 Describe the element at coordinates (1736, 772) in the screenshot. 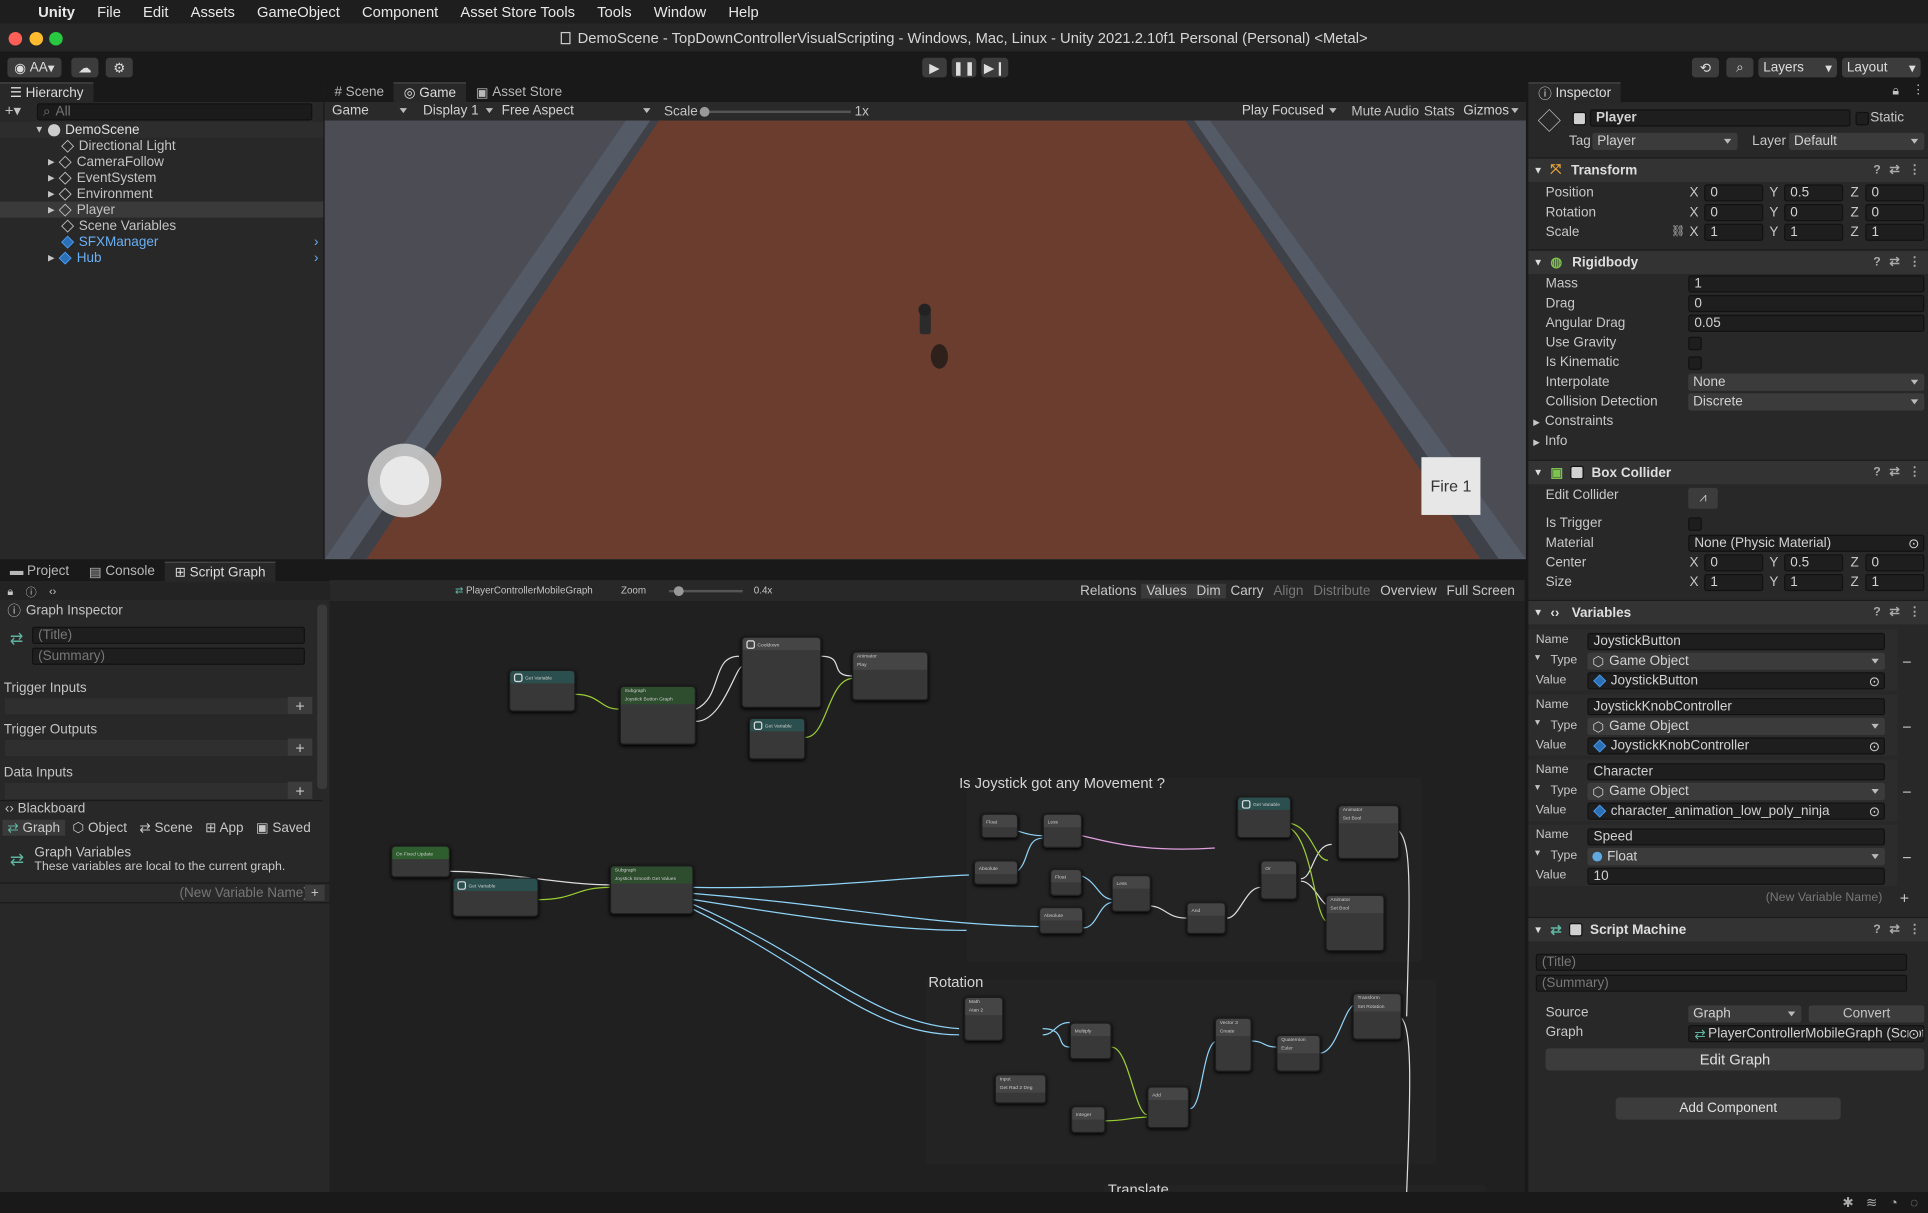

I see `var-name-input: Character` at that location.